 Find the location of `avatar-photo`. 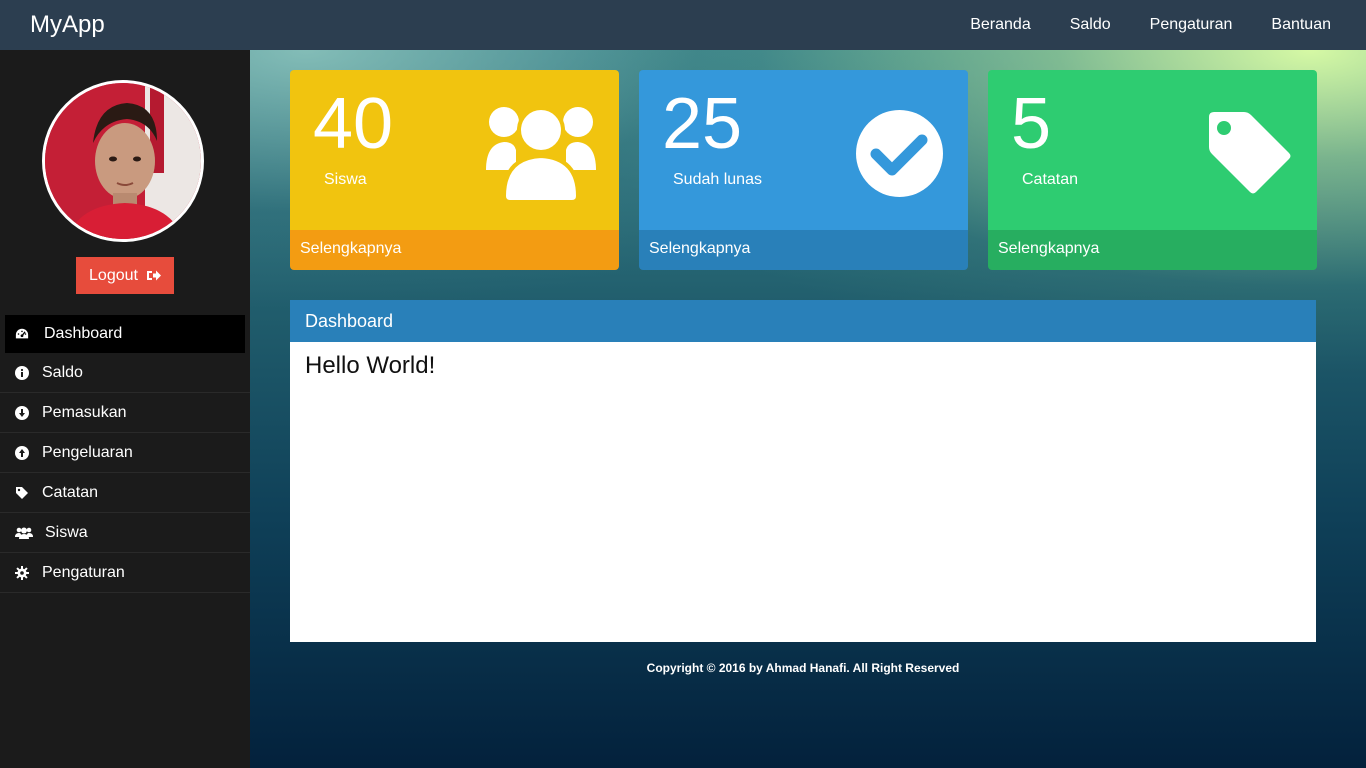

avatar-photo is located at coordinates (123, 161).